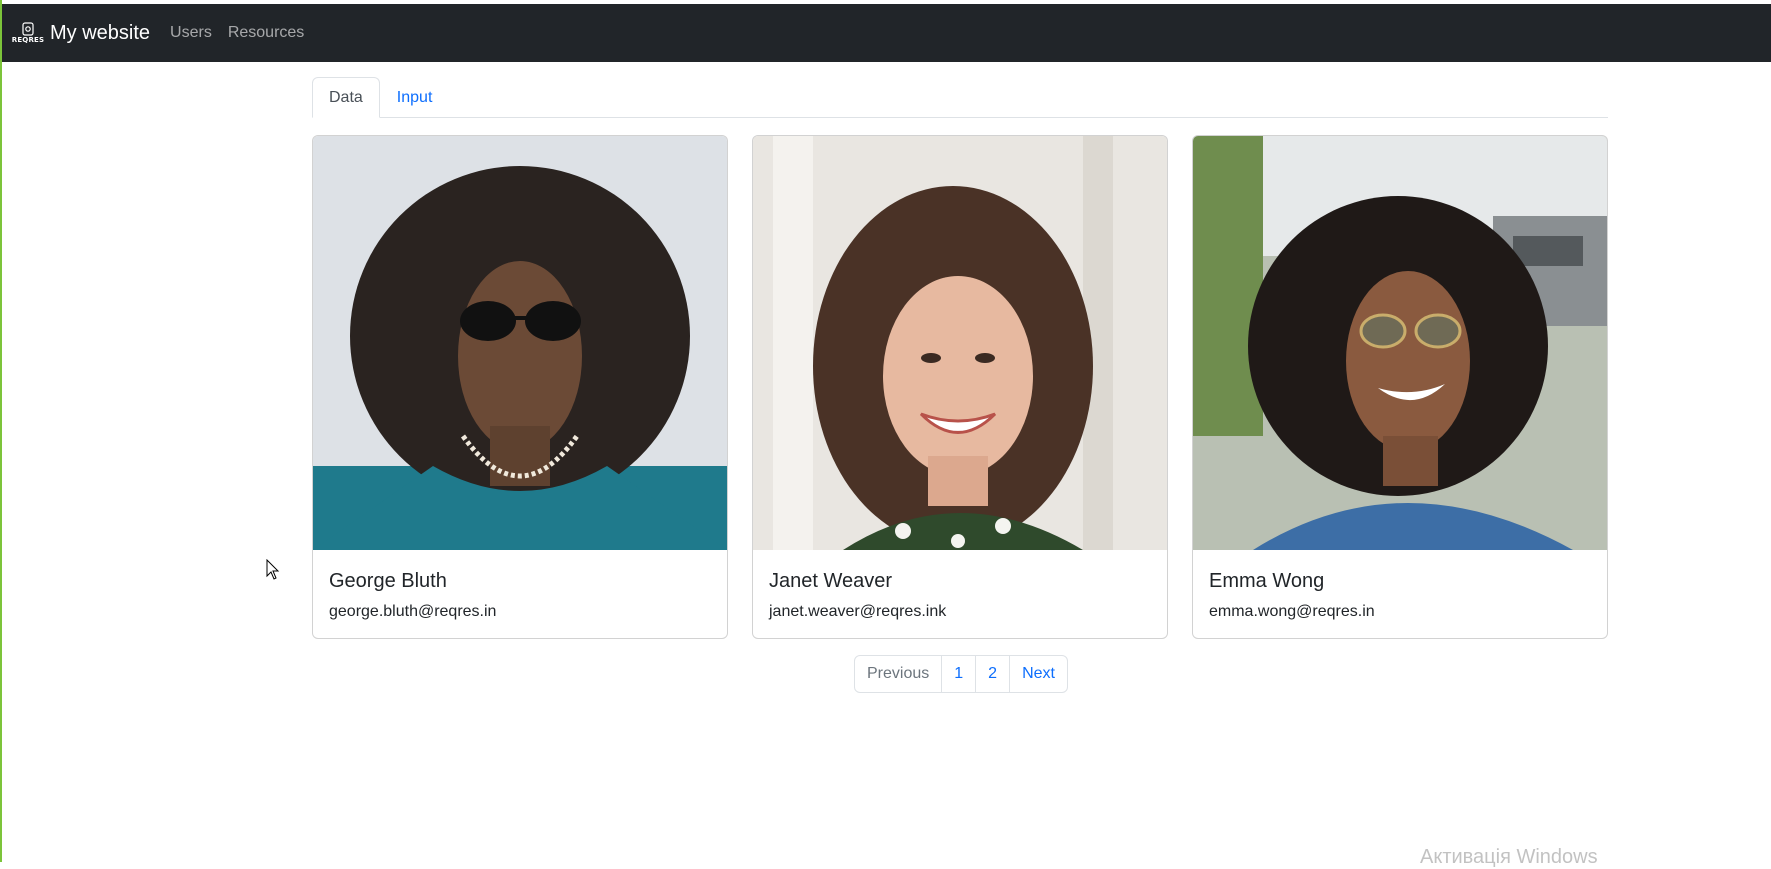  Describe the element at coordinates (898, 674) in the screenshot. I see `pagination-previous: Previous` at that location.